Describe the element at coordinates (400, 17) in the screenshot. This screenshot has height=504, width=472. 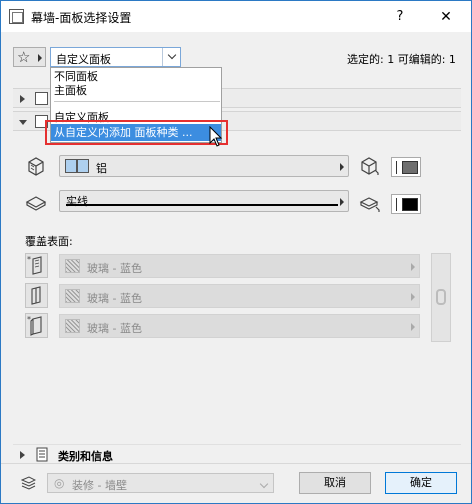
I see `help-button: ?` at that location.